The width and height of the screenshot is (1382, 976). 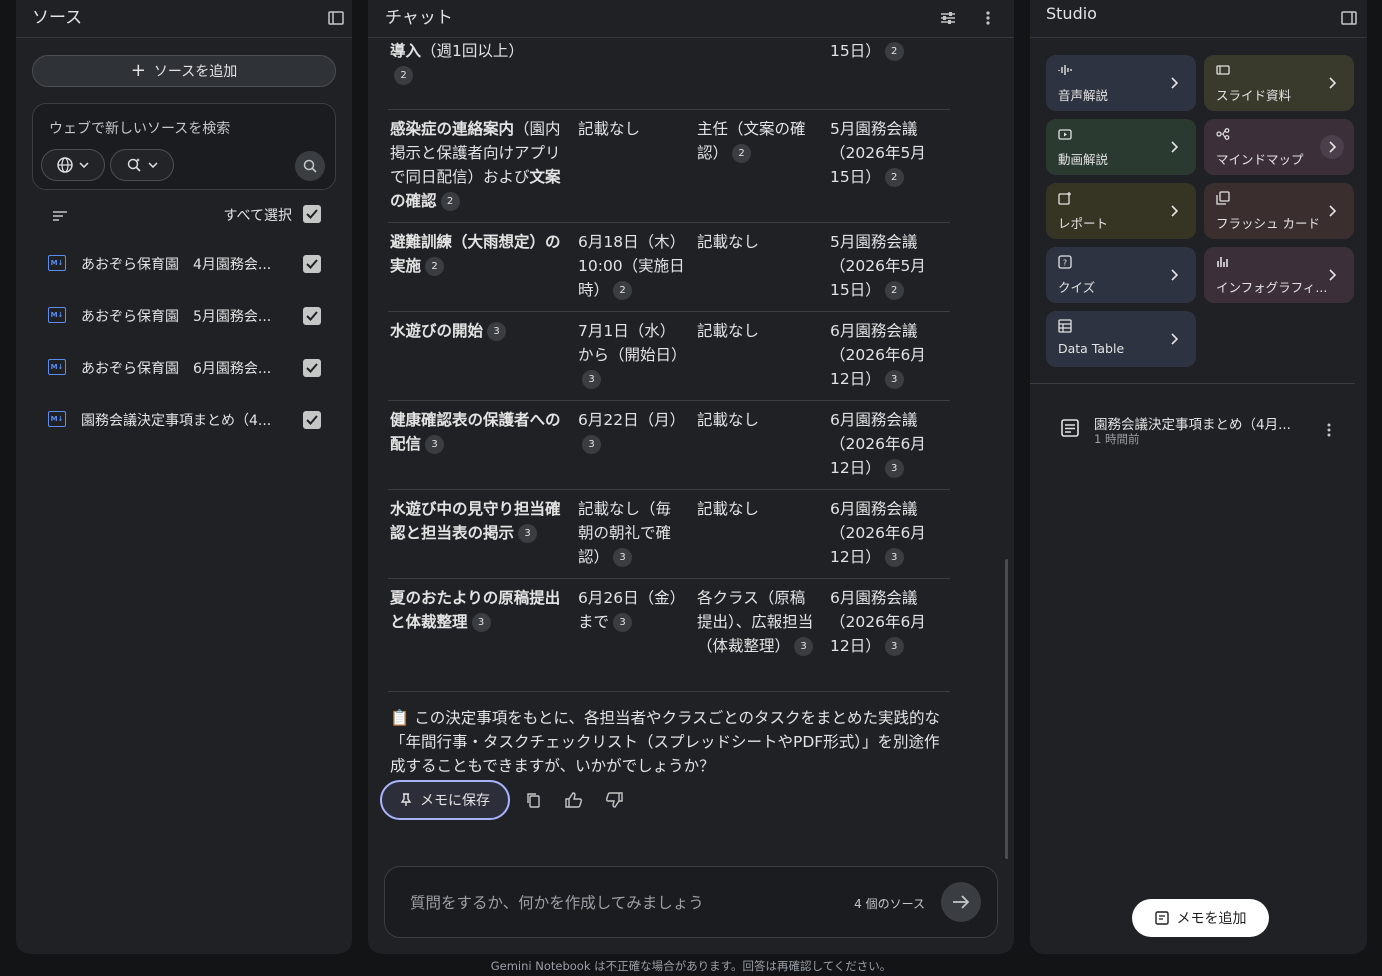 I want to click on studio-tile-video-overview: 動画解説, so click(x=1121, y=147).